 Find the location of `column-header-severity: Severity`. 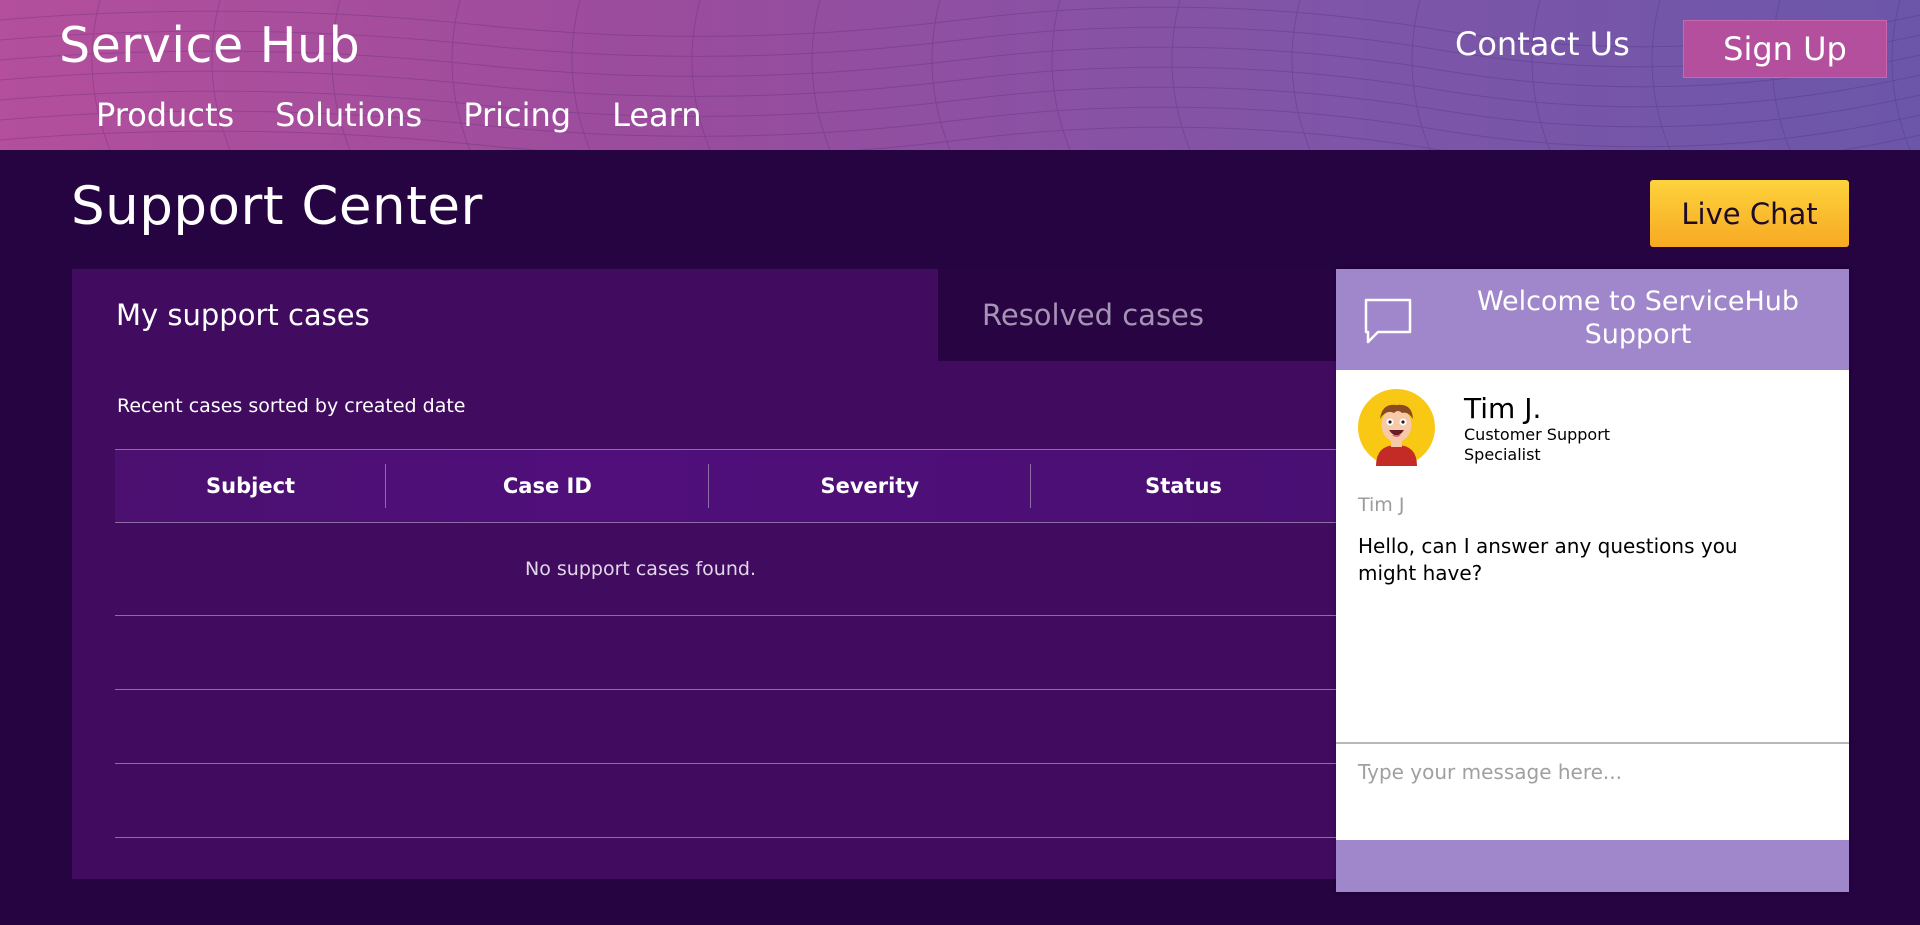

column-header-severity: Severity is located at coordinates (870, 486).